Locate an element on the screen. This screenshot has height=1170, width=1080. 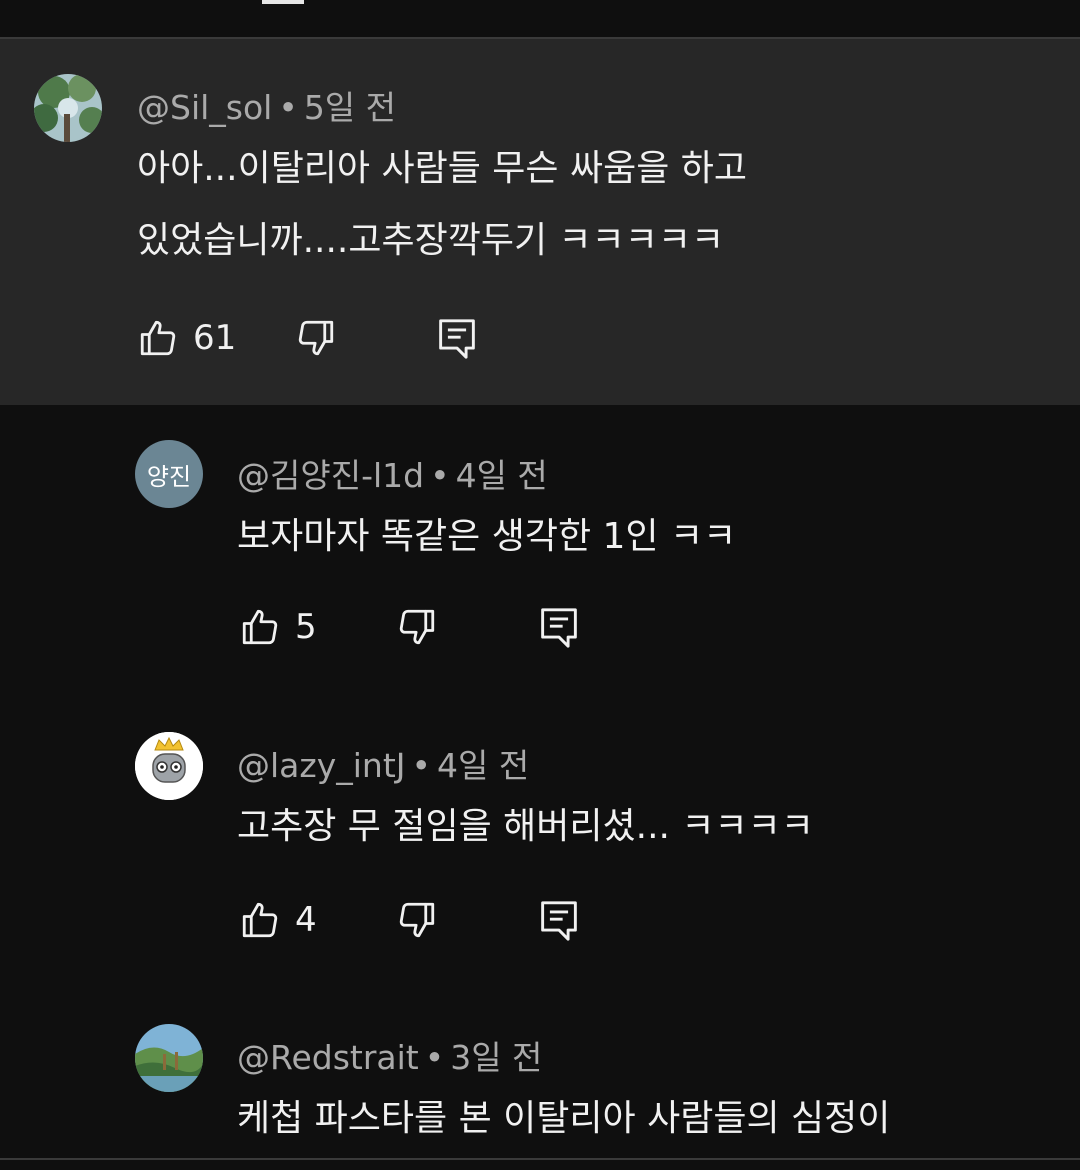
landscape-photo-icon is located at coordinates (169, 1058).